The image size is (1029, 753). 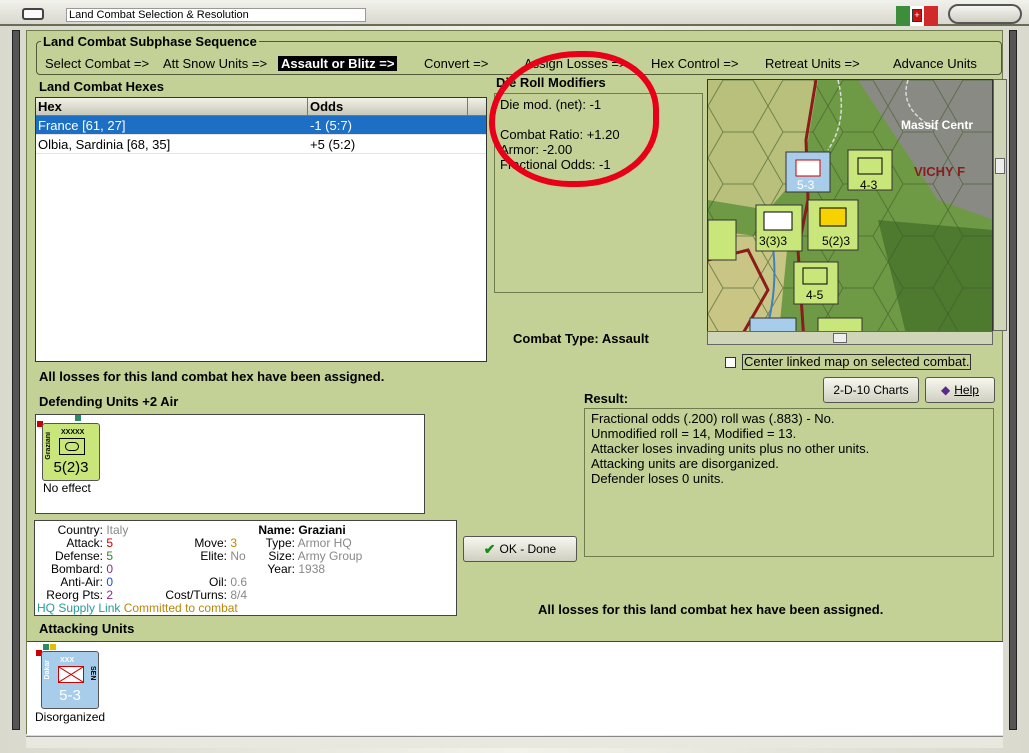 What do you see at coordinates (850, 338) in the screenshot?
I see `map-horizontal-scrollbar` at bounding box center [850, 338].